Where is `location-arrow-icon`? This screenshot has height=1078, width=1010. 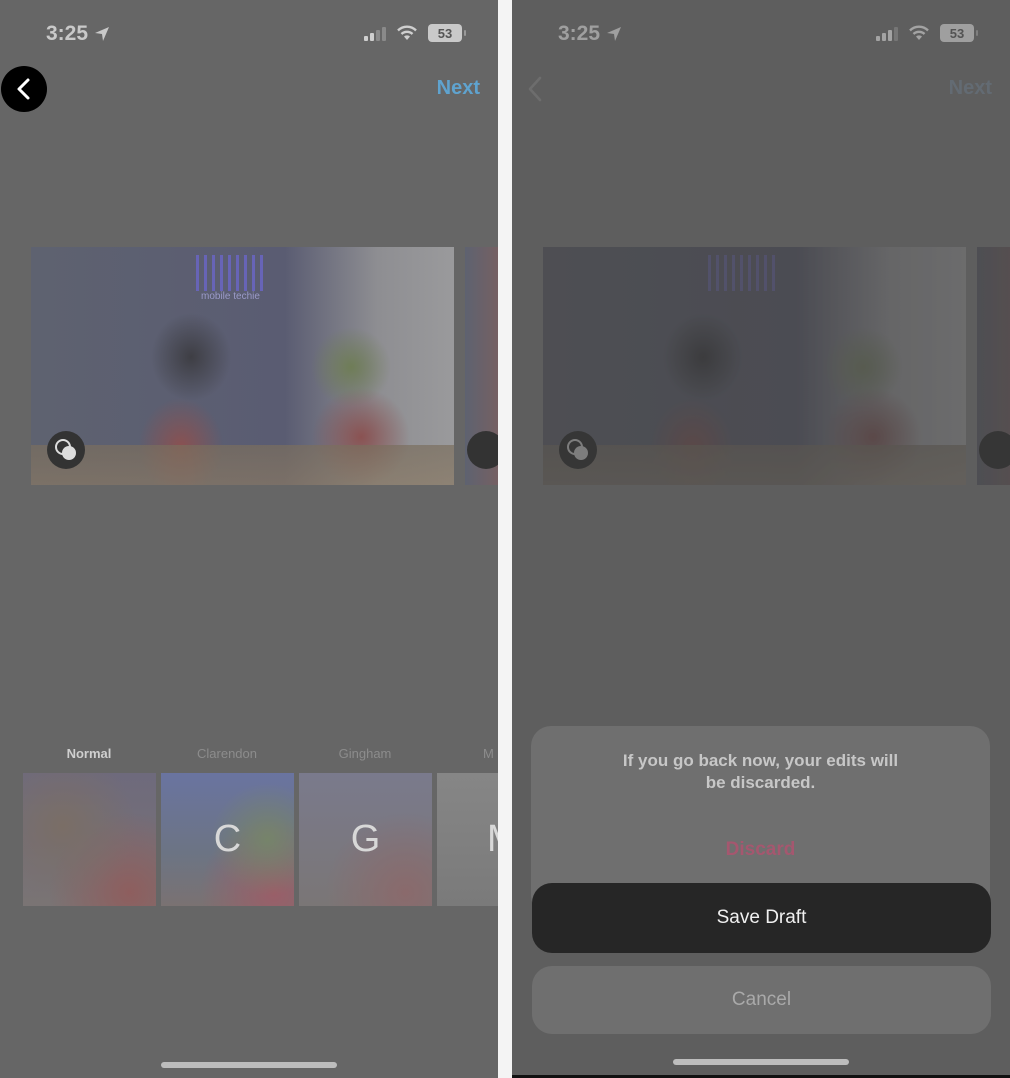
location-arrow-icon is located at coordinates (102, 34).